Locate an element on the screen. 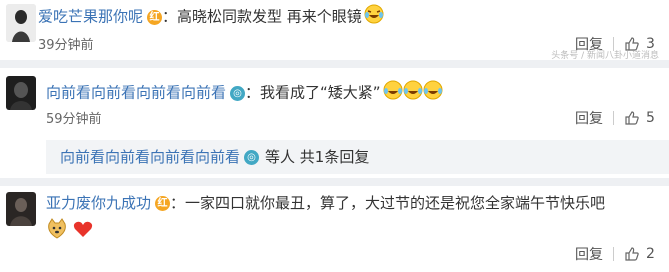 The width and height of the screenshot is (669, 272). comment-line: 亚力废你九成功红：一家四口就你最丑，算了，大过节的还是祝您全家端午节快乐吧 is located at coordinates (325, 203).